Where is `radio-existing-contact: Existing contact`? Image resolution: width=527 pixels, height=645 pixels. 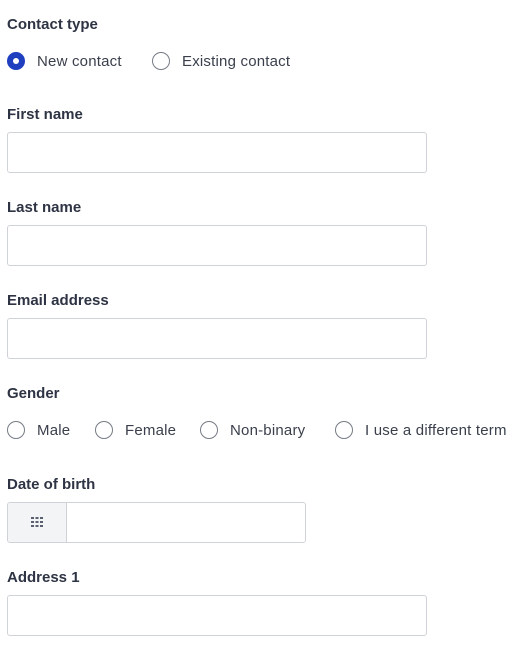 radio-existing-contact: Existing contact is located at coordinates (221, 61).